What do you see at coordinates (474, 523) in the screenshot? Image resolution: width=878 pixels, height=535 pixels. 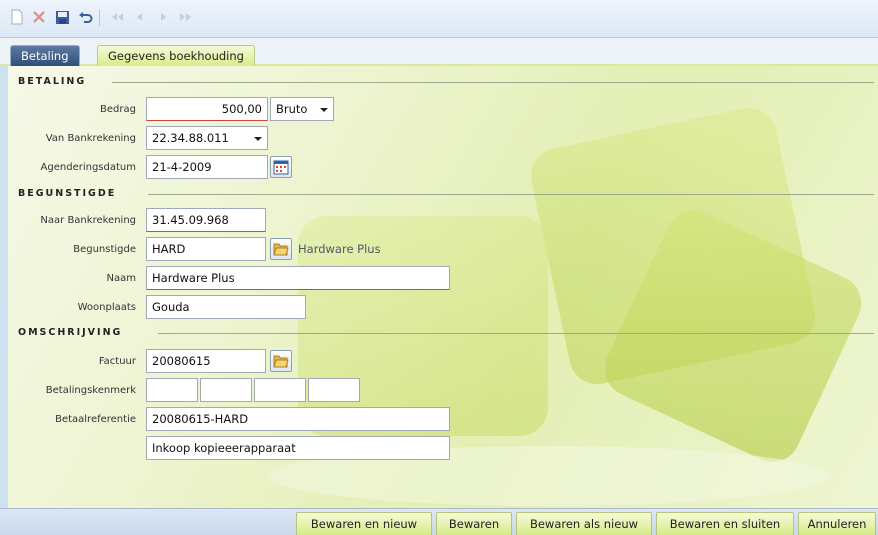 I see `bewaren-button: Bewaren` at bounding box center [474, 523].